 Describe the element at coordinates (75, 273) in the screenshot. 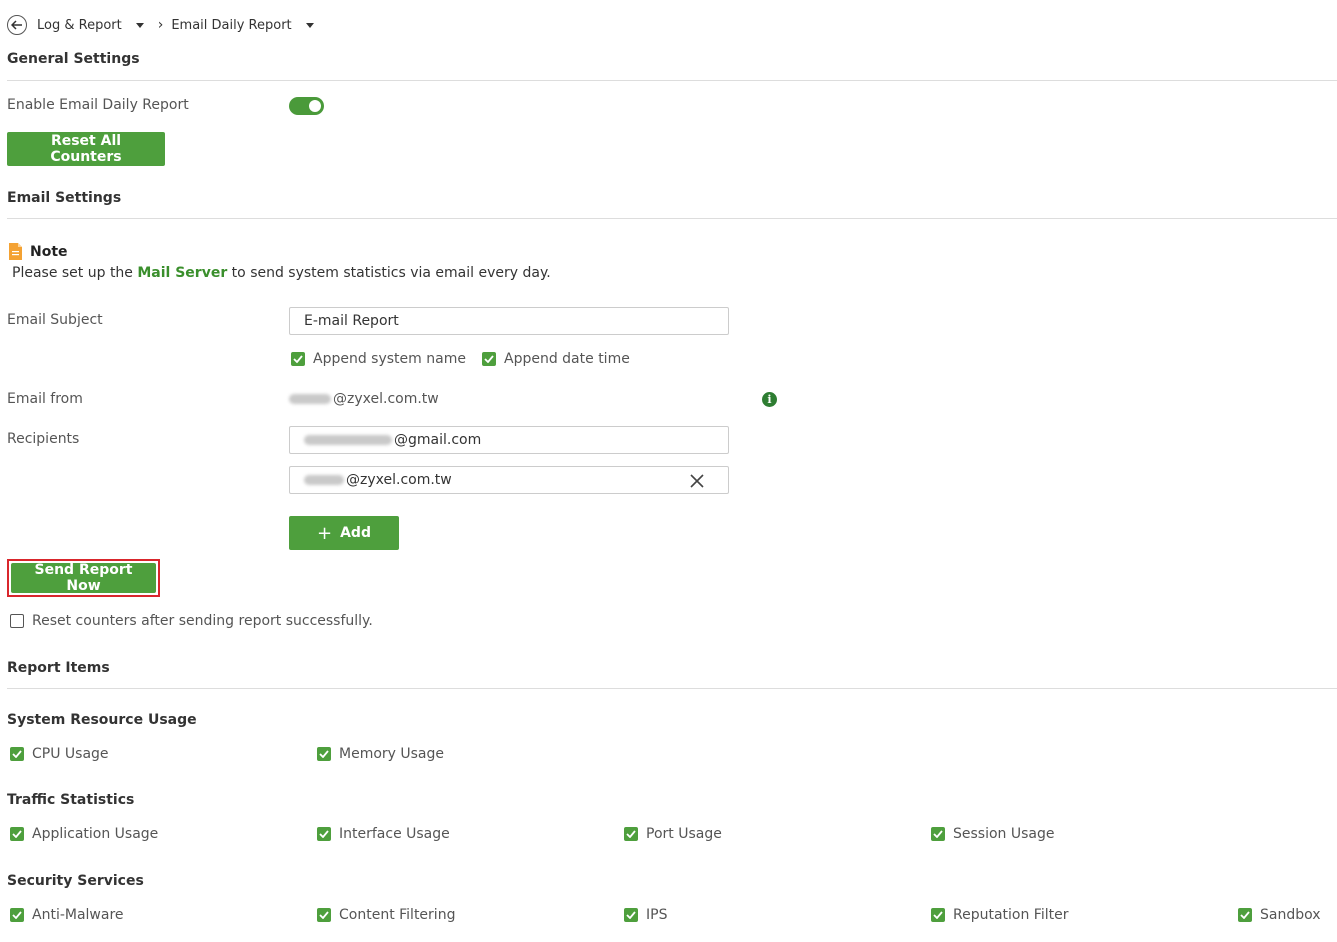

I see `note-prefix: Please set up the` at that location.